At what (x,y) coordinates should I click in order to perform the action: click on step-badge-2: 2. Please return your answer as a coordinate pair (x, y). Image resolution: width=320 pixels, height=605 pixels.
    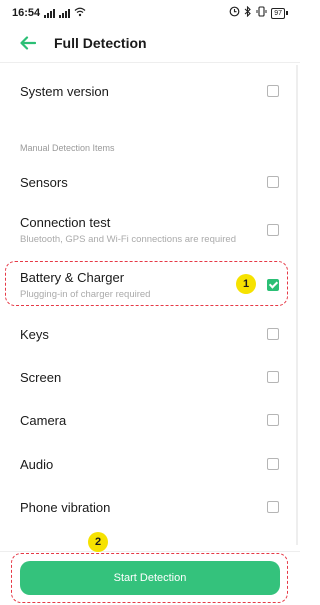
    Looking at the image, I should click on (98, 542).